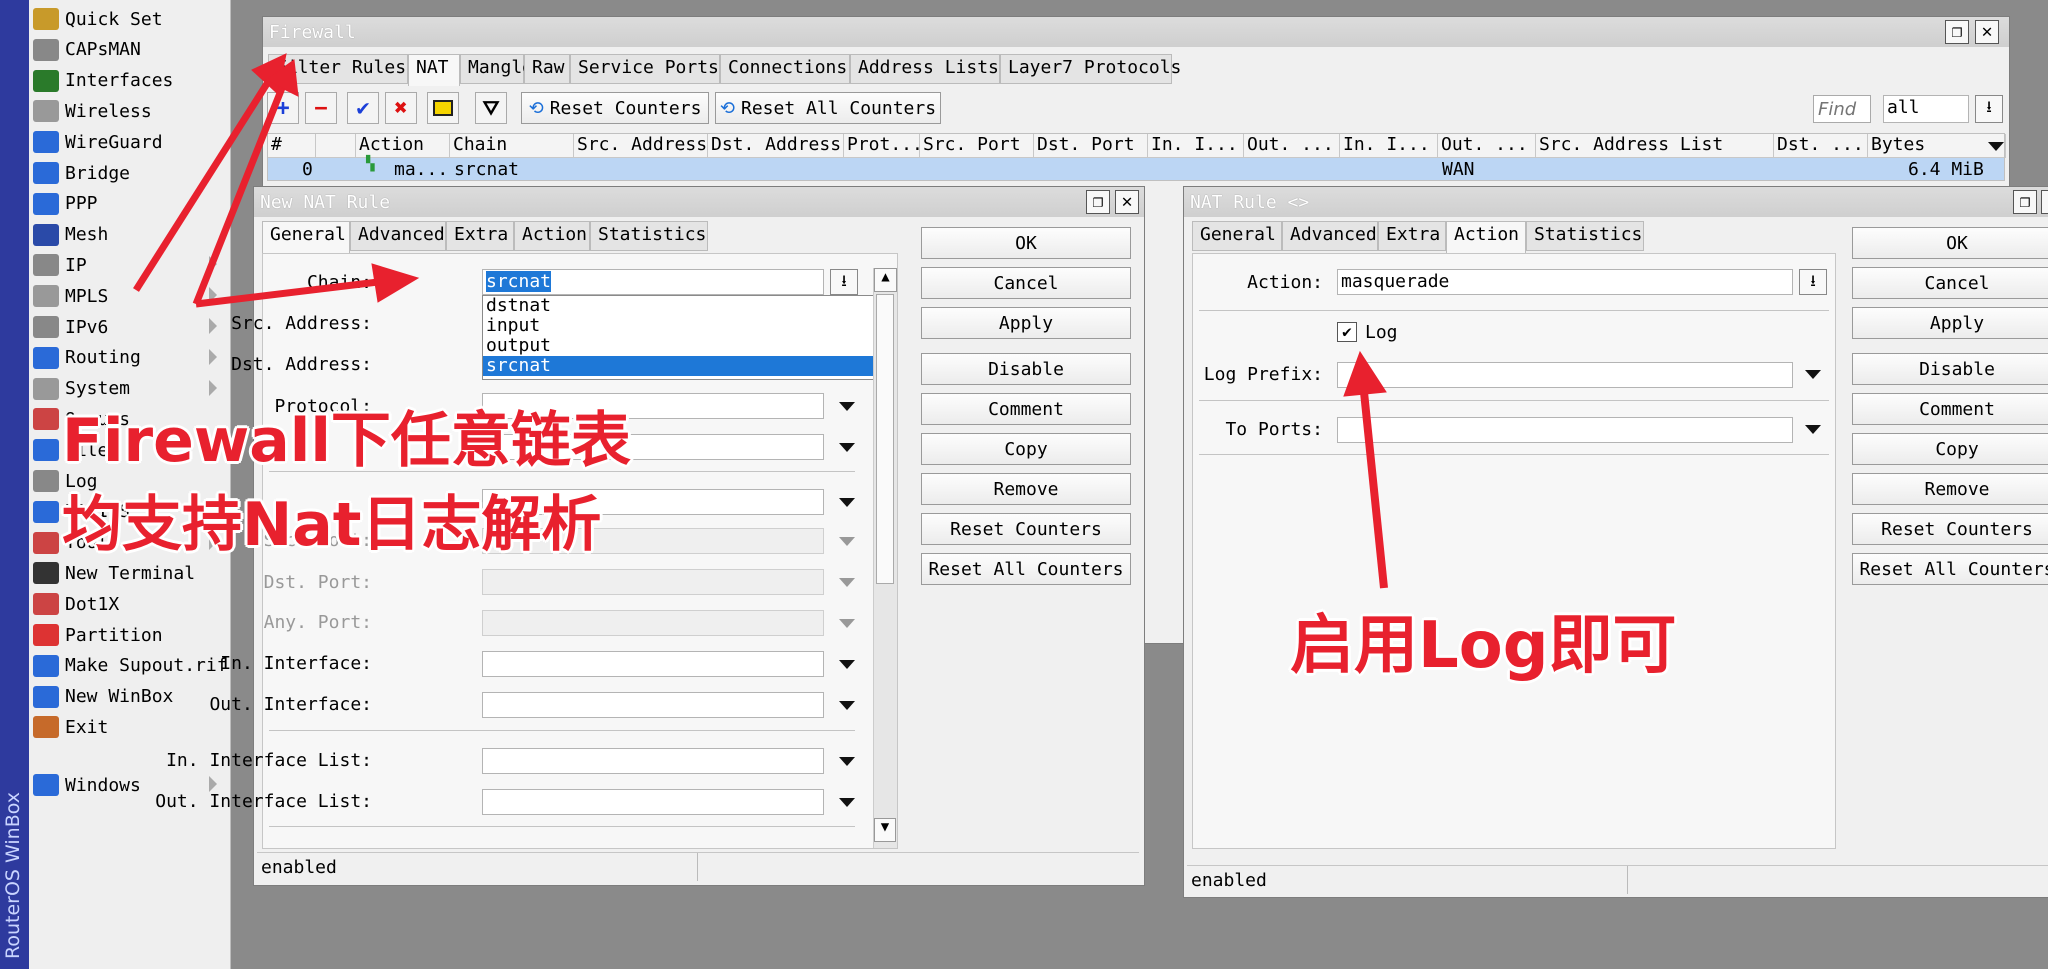 The width and height of the screenshot is (2048, 969). What do you see at coordinates (346, 441) in the screenshot?
I see `annotation-left-line1: Firewall下任意链表` at bounding box center [346, 441].